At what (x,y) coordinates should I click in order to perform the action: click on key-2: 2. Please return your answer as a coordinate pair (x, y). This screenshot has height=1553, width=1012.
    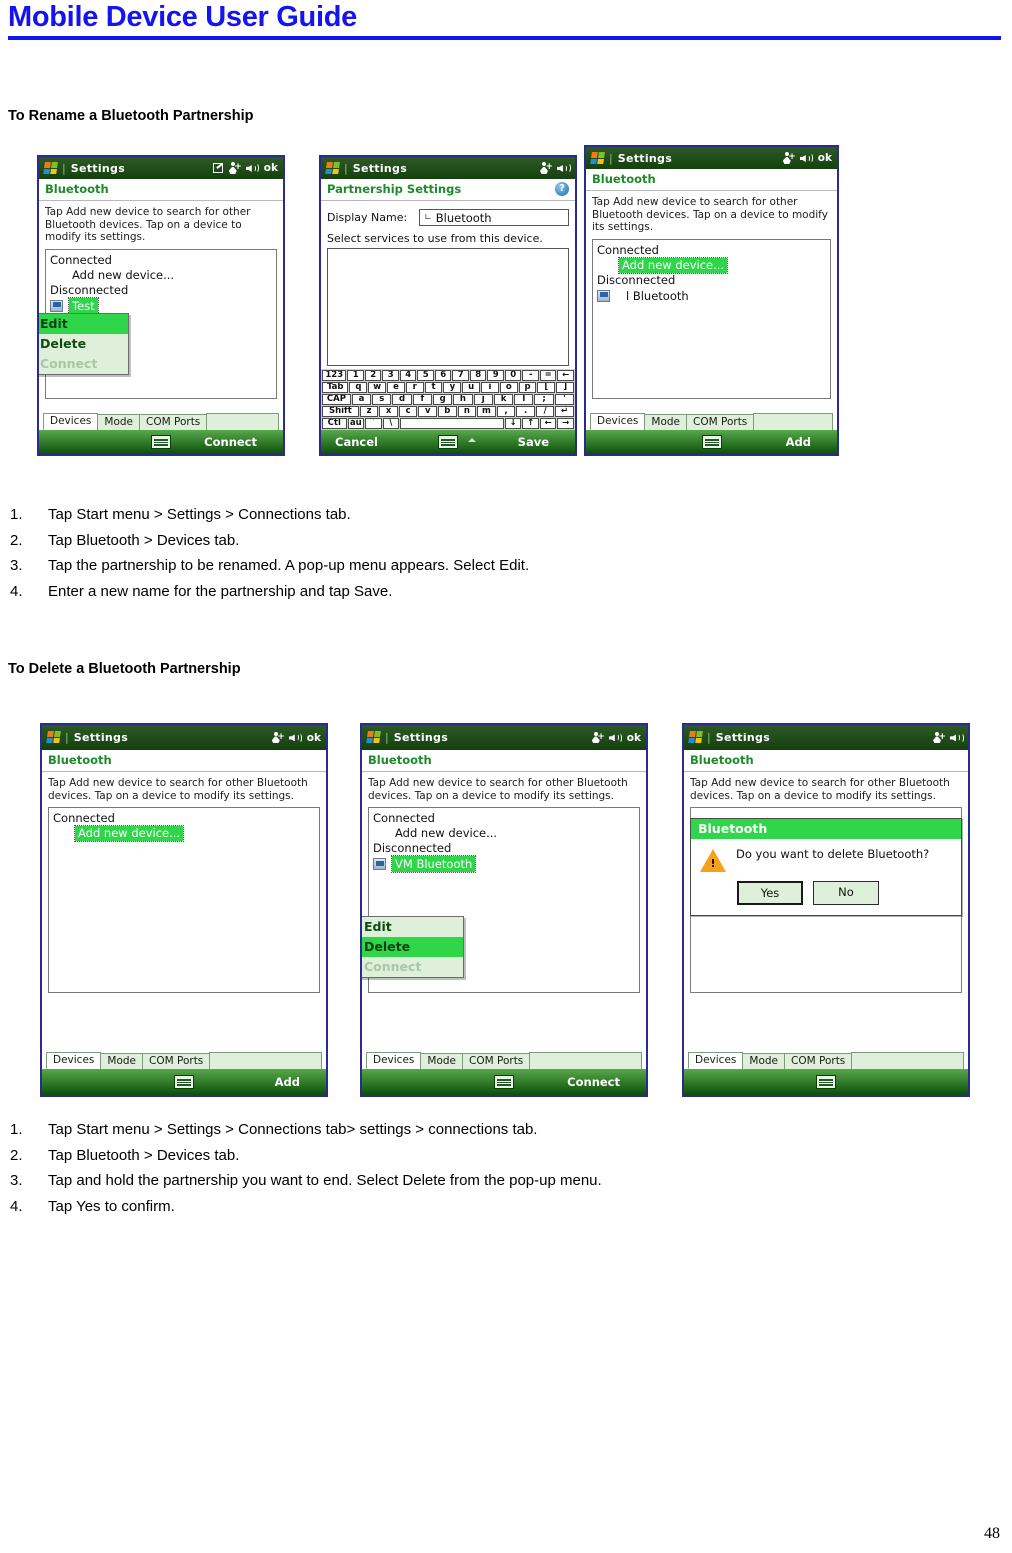
    Looking at the image, I should click on (373, 376).